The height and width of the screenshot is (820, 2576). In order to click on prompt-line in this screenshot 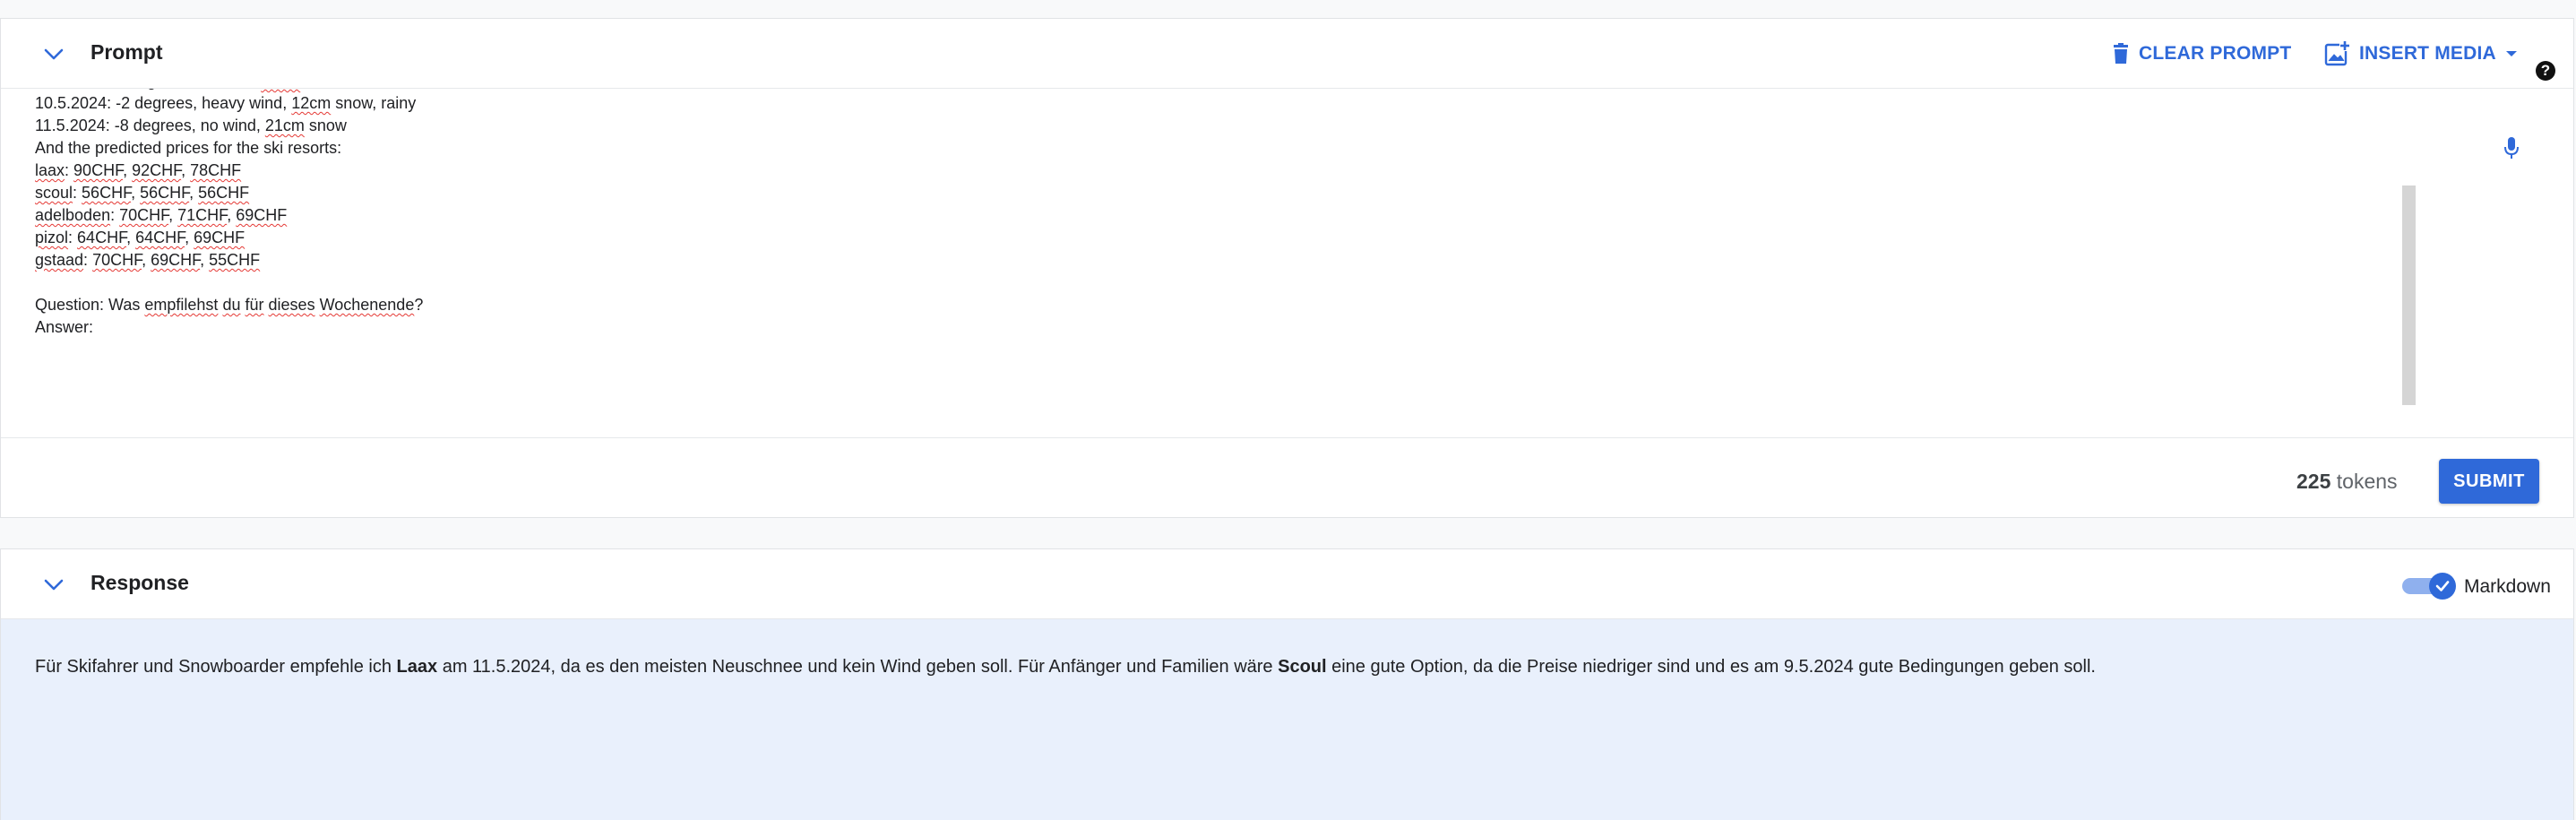, I will do `click(229, 283)`.